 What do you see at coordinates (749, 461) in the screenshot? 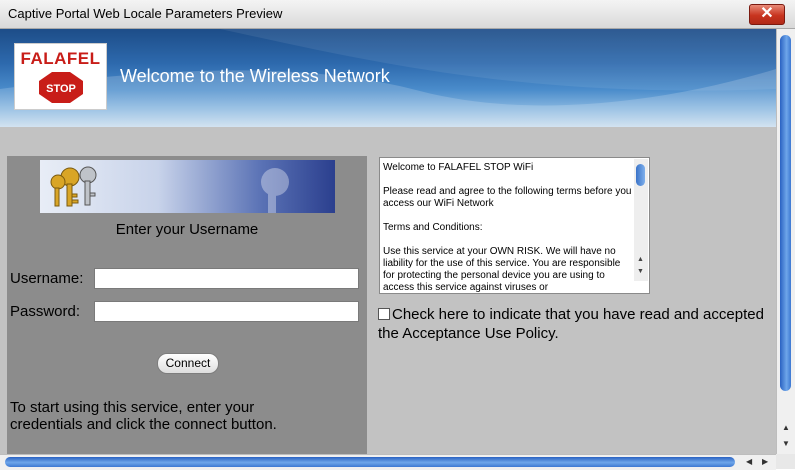
I see `scroll-left-icon: ◀` at bounding box center [749, 461].